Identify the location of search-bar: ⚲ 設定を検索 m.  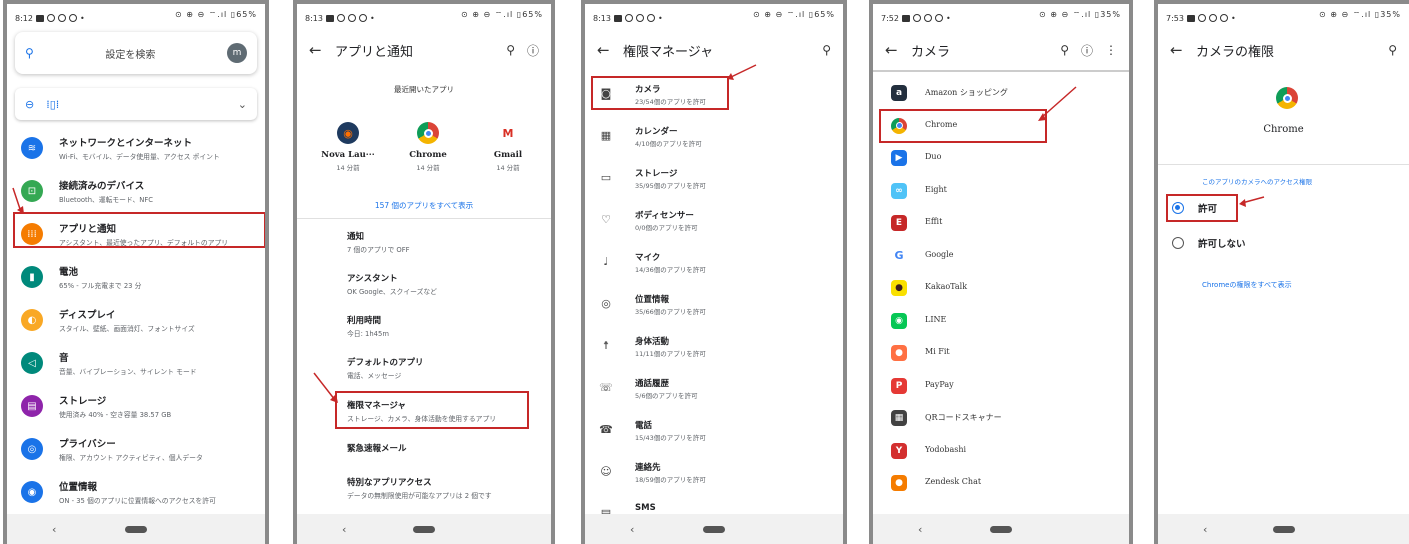
(136, 53).